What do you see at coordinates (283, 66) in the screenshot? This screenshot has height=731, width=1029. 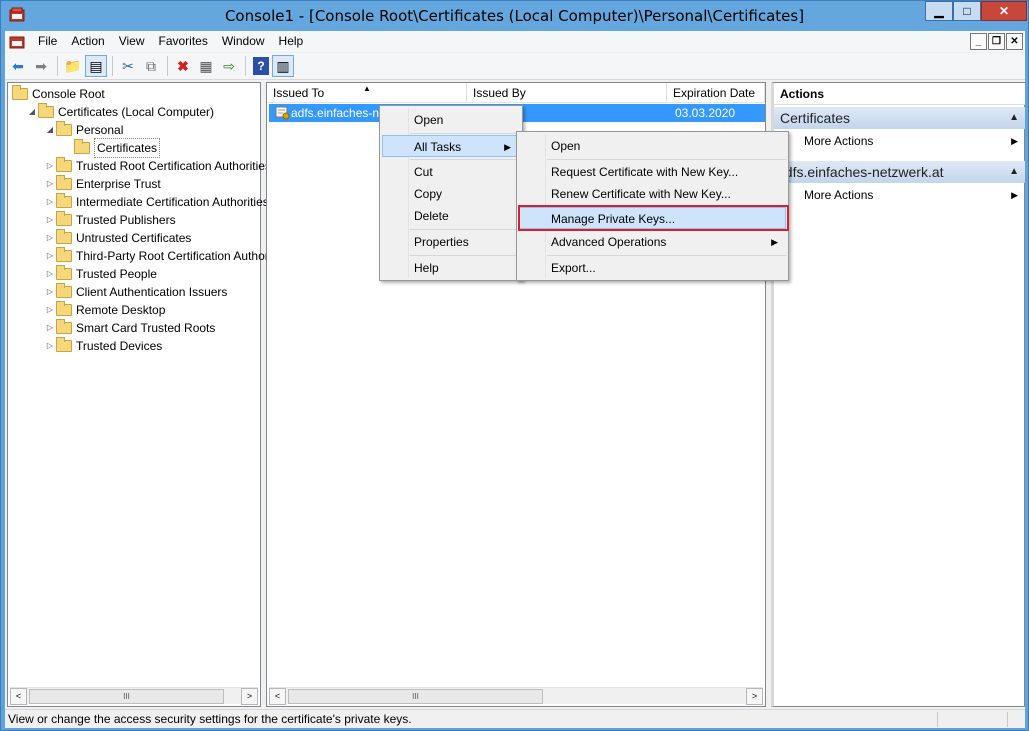 I see `show-action-pane-icon: ▥` at bounding box center [283, 66].